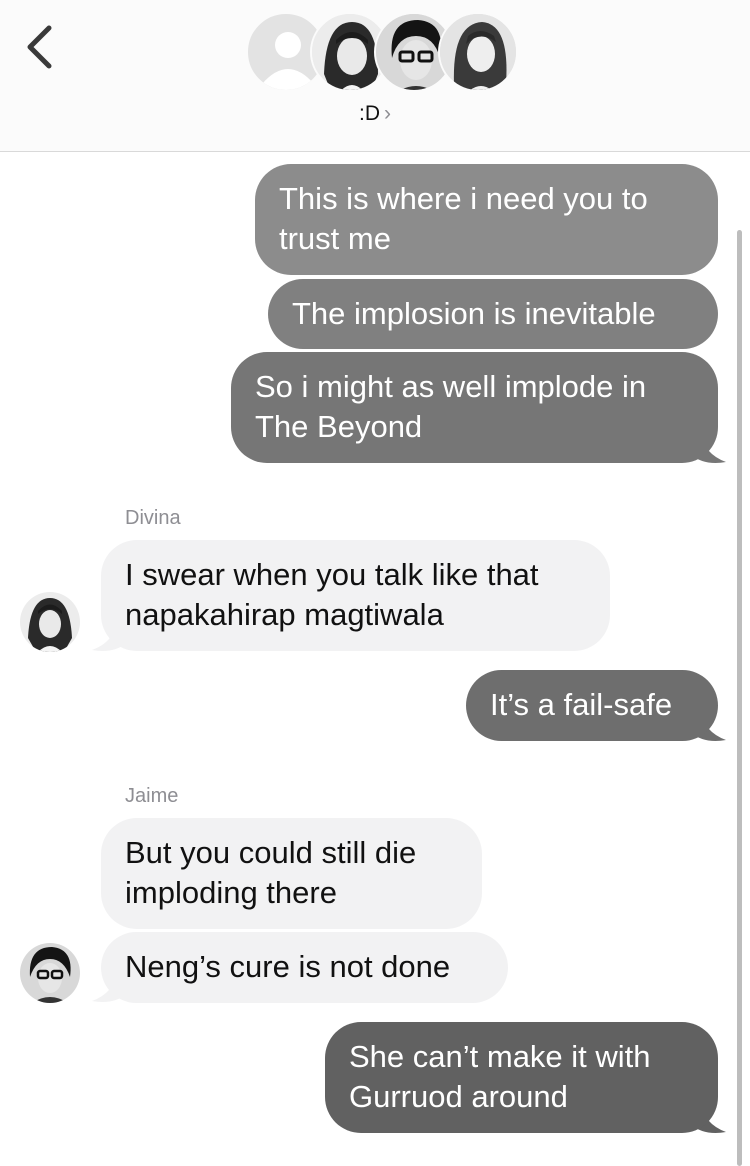  I want to click on member-avatar-third, so click(478, 52).